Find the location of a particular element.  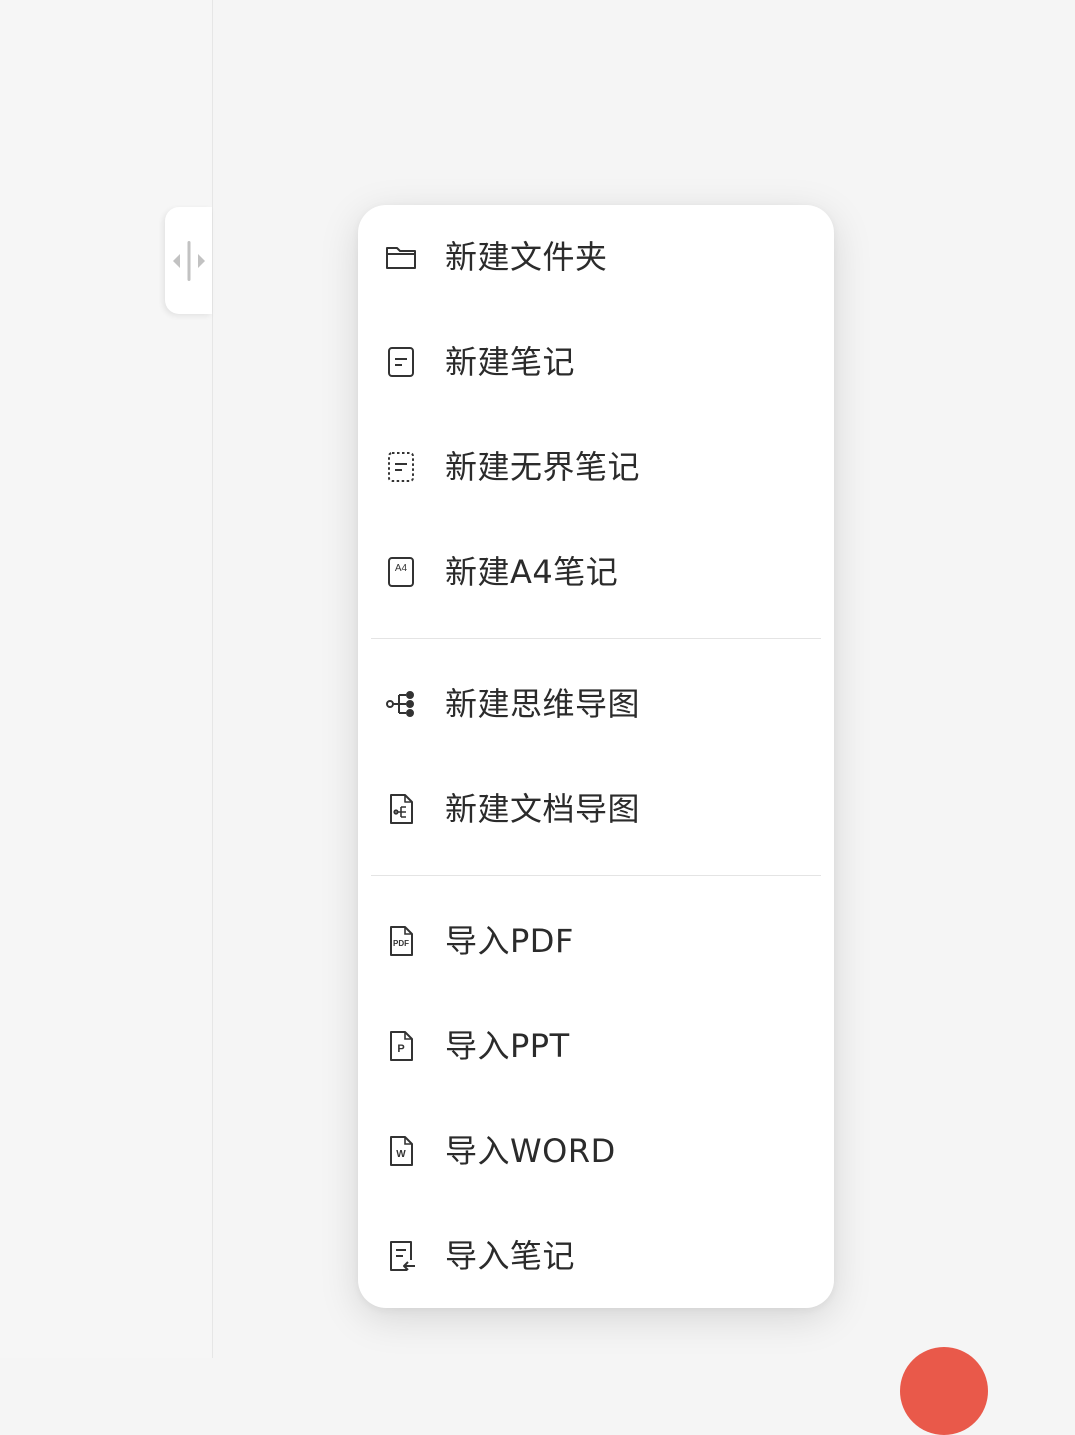

menu-item-label: 新建文档导图 is located at coordinates (543, 809).